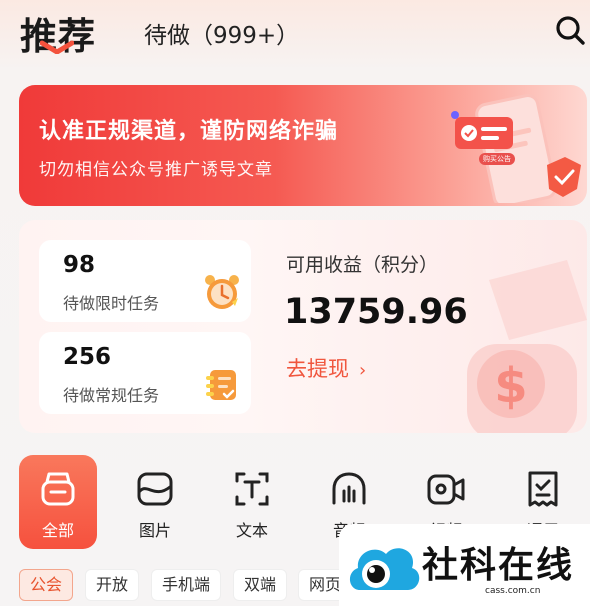 The height and width of the screenshot is (606, 590). Describe the element at coordinates (527, 346) in the screenshot. I see `dollar-wallet-illustration: $` at that location.